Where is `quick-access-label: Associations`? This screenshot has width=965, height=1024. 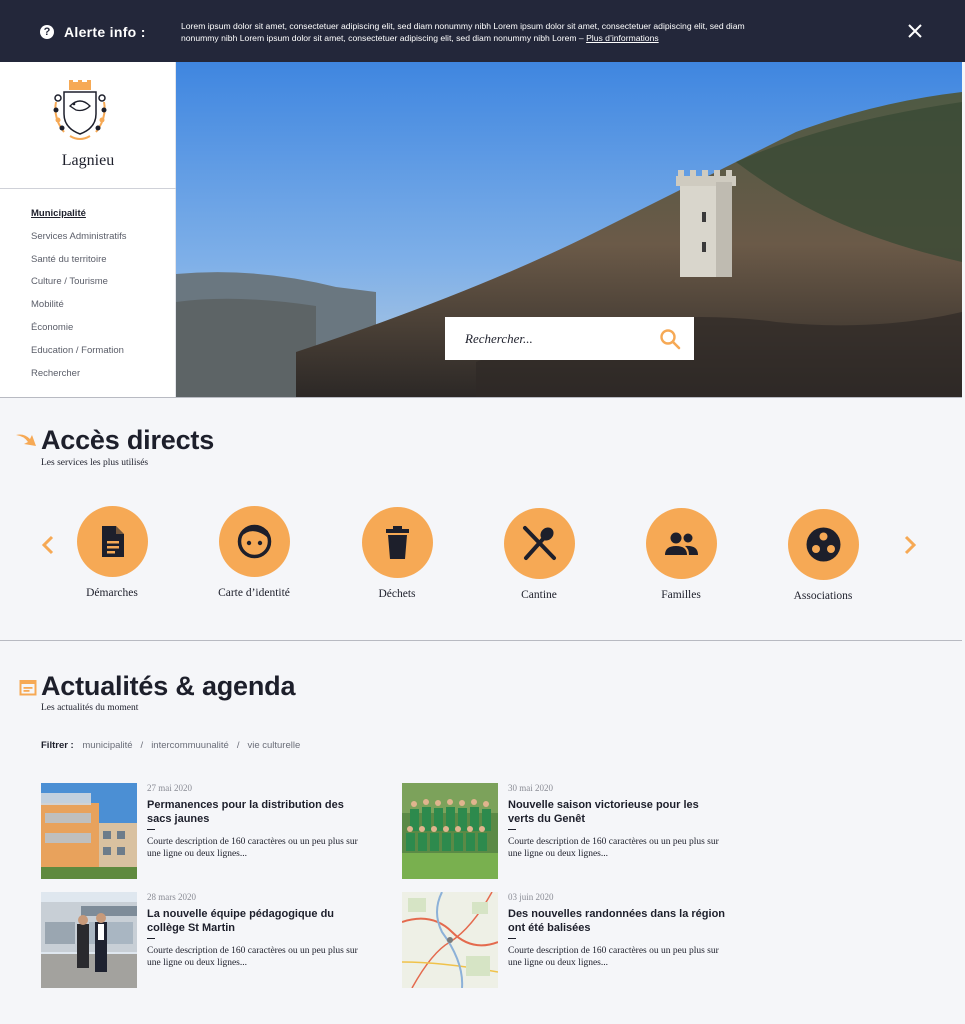 quick-access-label: Associations is located at coordinates (823, 596).